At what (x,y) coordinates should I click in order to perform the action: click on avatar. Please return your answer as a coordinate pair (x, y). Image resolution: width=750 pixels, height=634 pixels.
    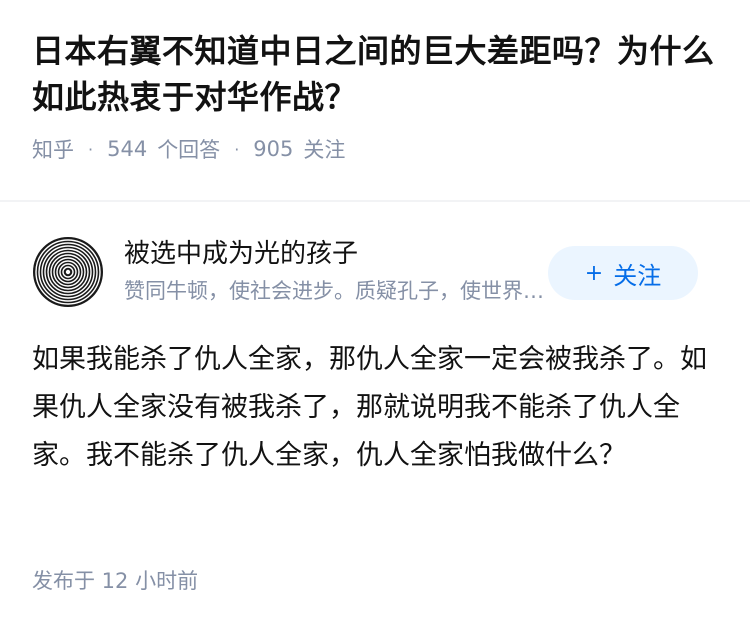
    Looking at the image, I should click on (68, 272).